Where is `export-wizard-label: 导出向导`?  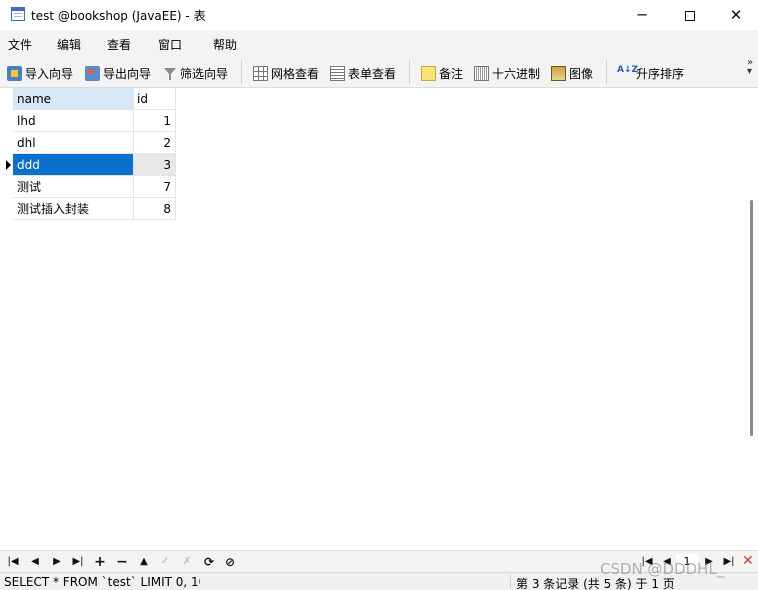 export-wizard-label: 导出向导 is located at coordinates (127, 73).